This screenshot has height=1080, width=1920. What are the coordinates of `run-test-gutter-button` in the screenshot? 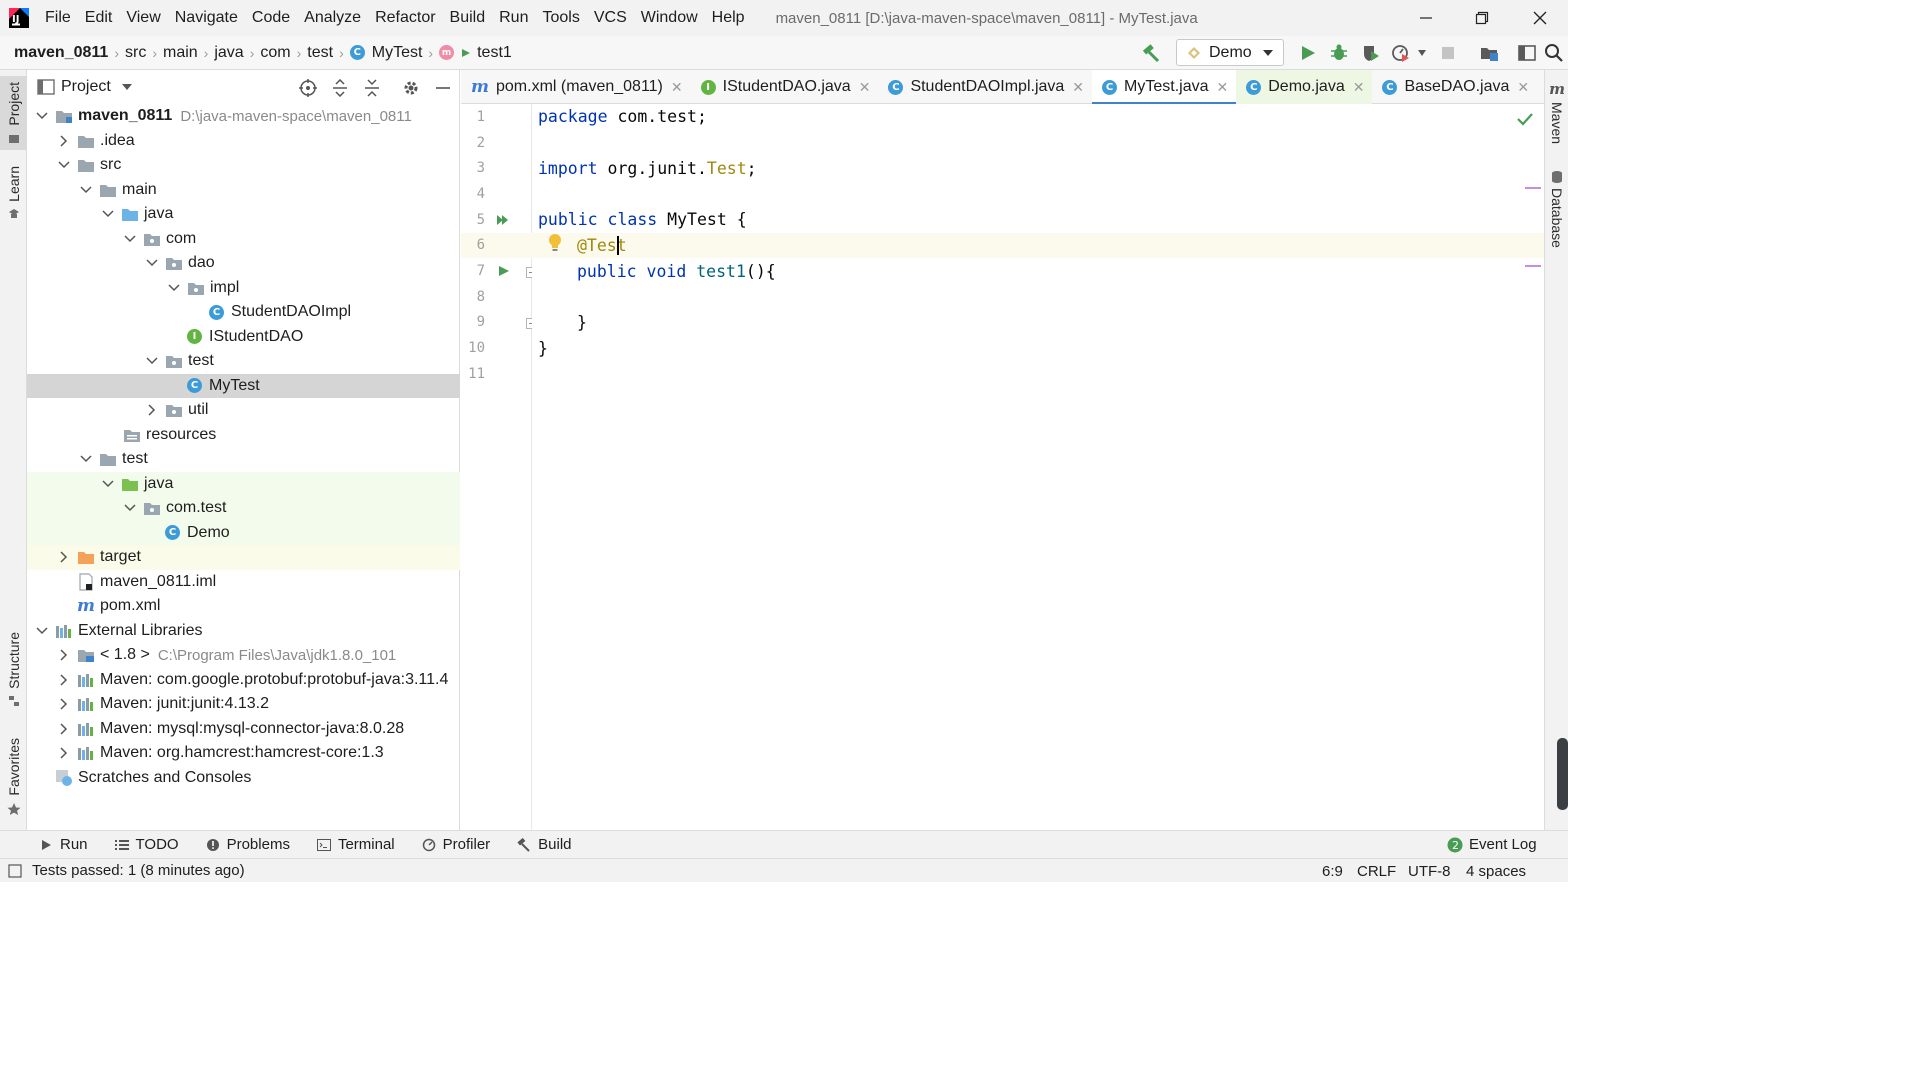 It's located at (504, 271).